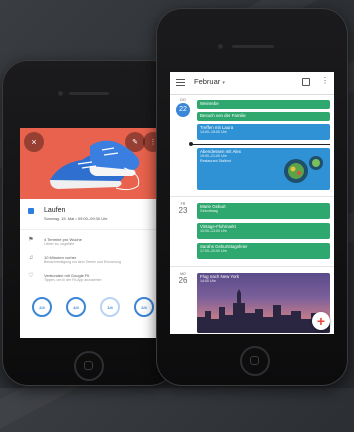 The width and height of the screenshot is (354, 432). Describe the element at coordinates (306, 82) in the screenshot. I see `today-button` at that location.